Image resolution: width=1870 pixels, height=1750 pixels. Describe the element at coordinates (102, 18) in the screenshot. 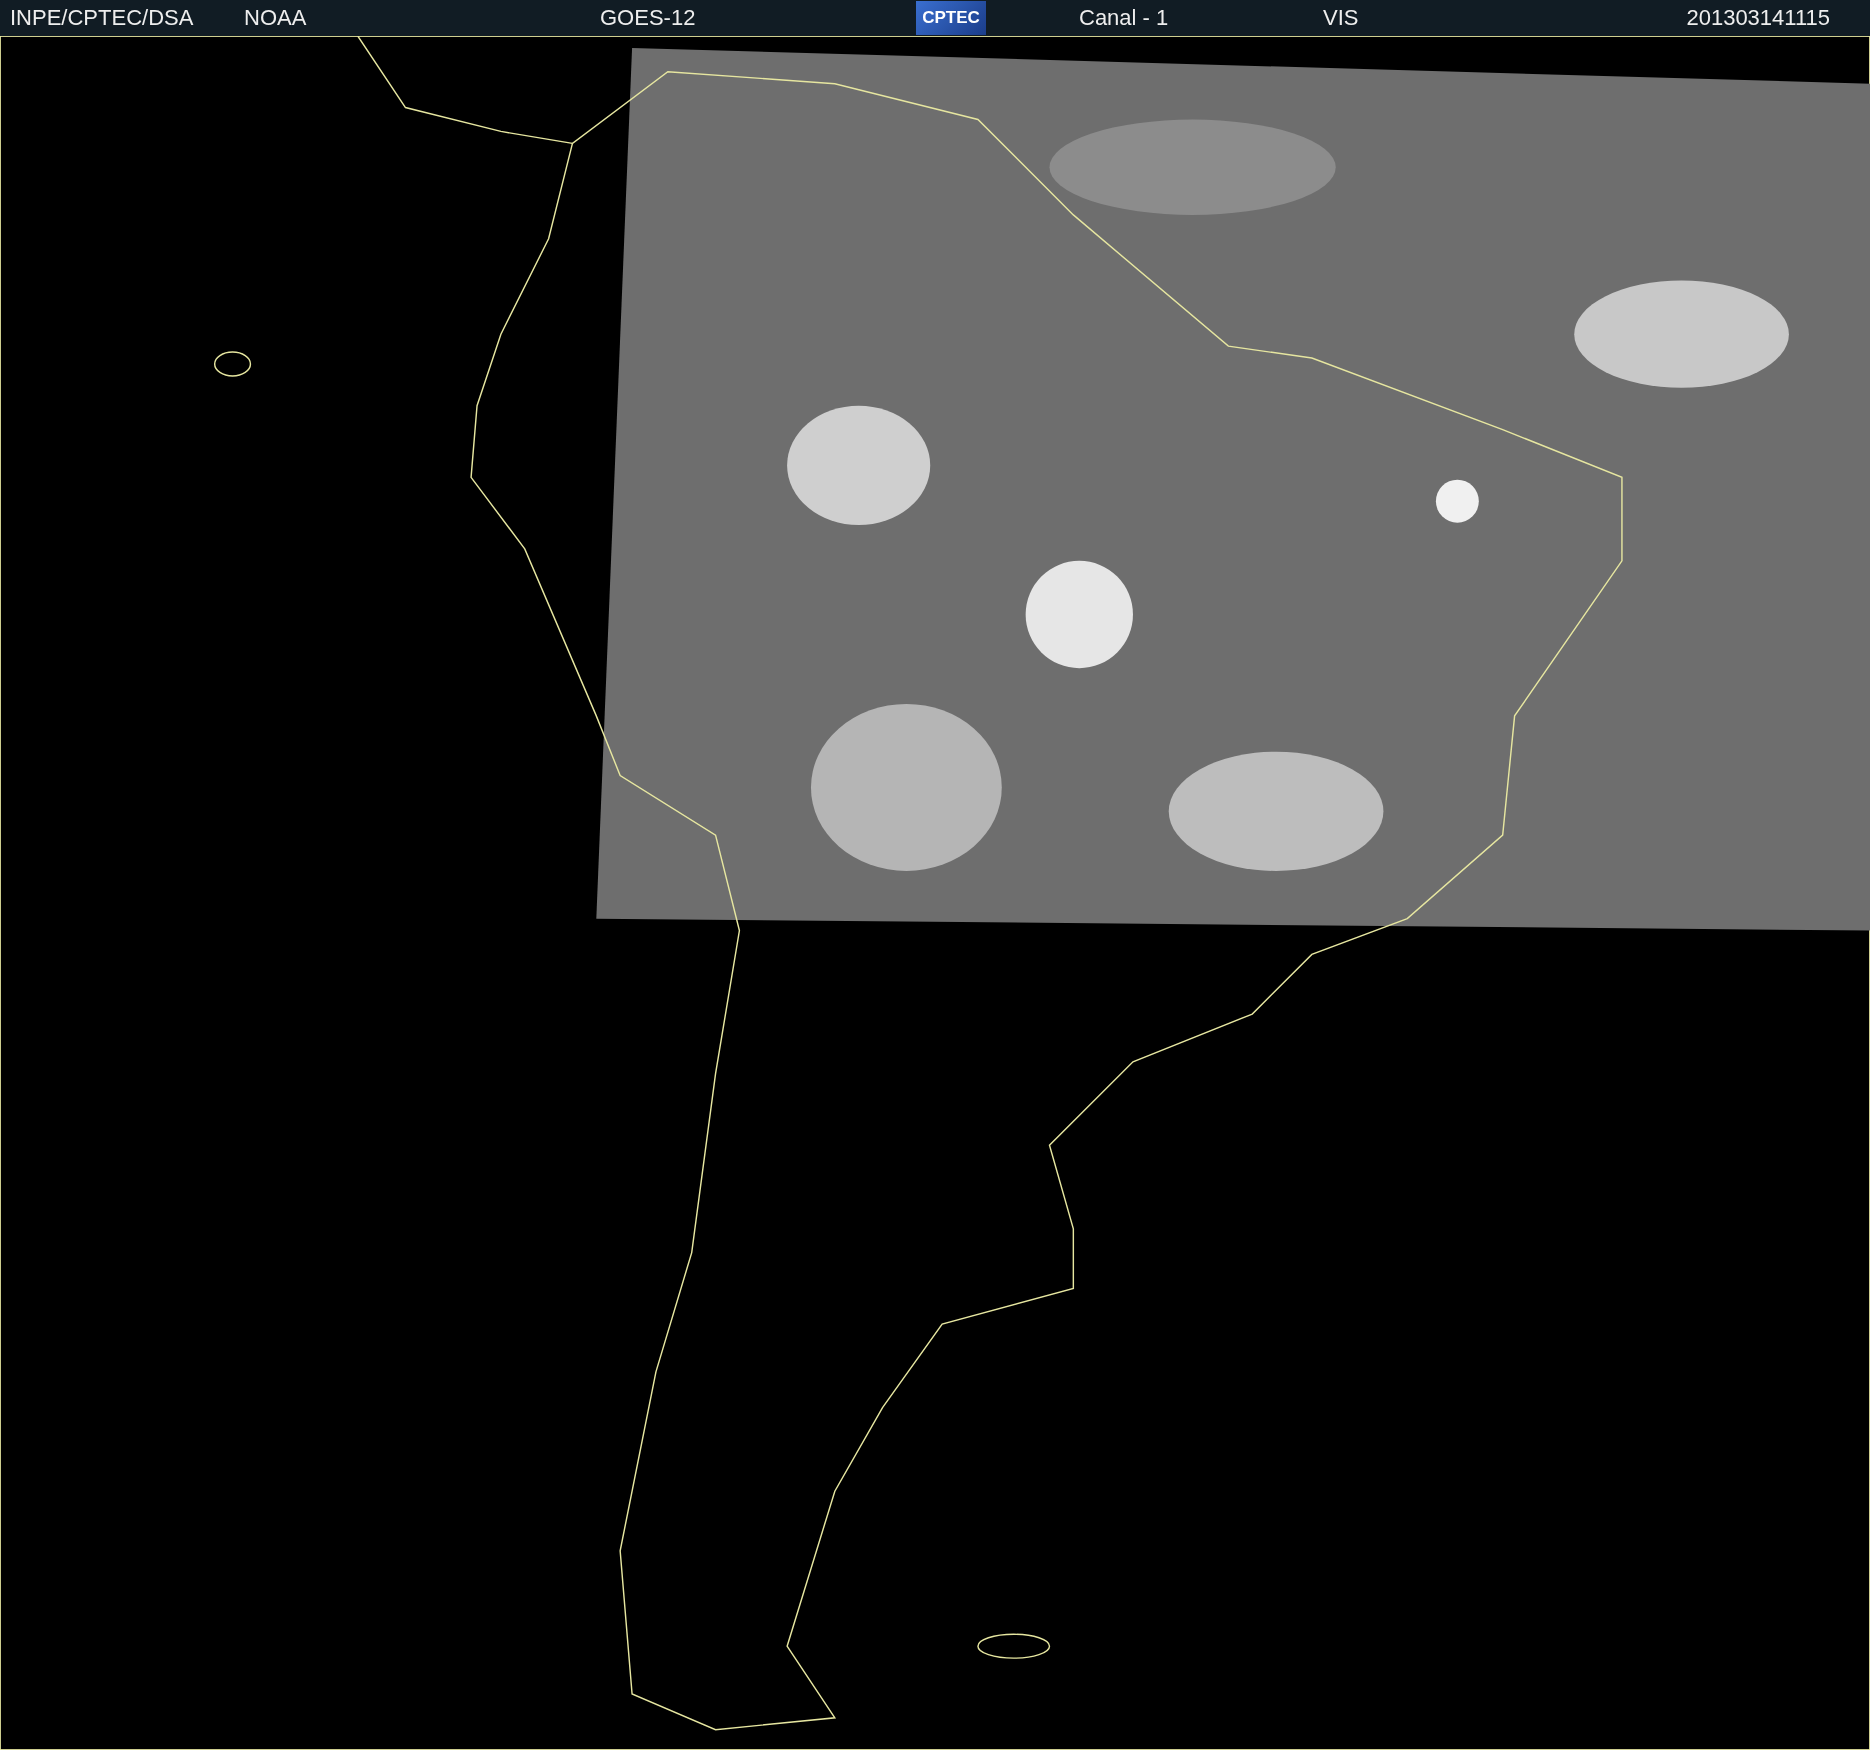

I see `source-label: INPE/CPTEC/DSA` at that location.